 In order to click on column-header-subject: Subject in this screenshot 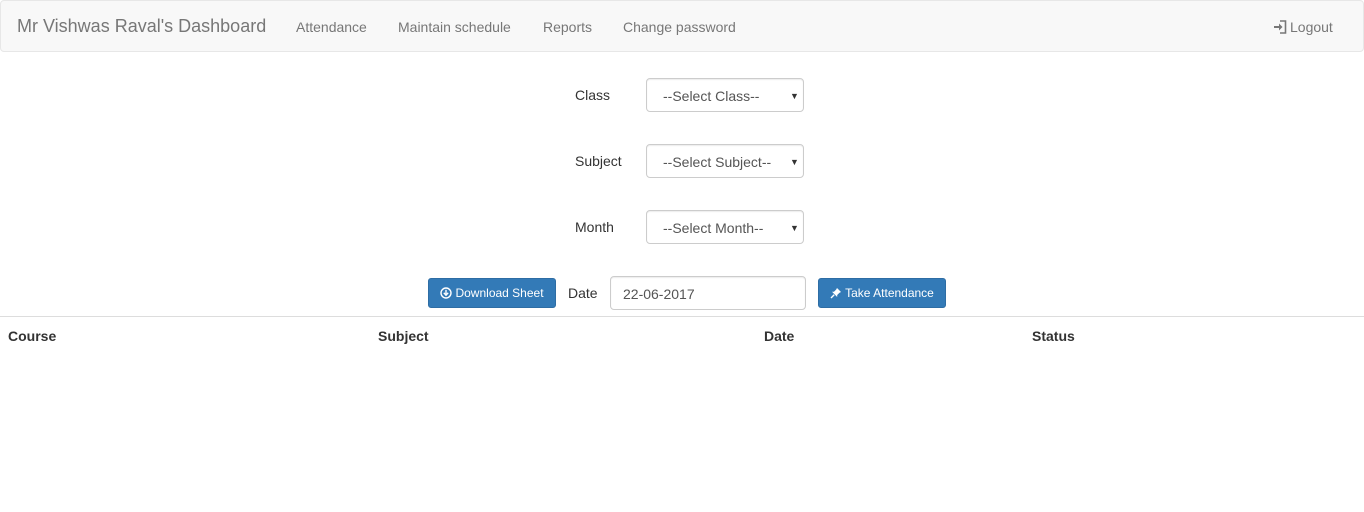, I will do `click(403, 336)`.